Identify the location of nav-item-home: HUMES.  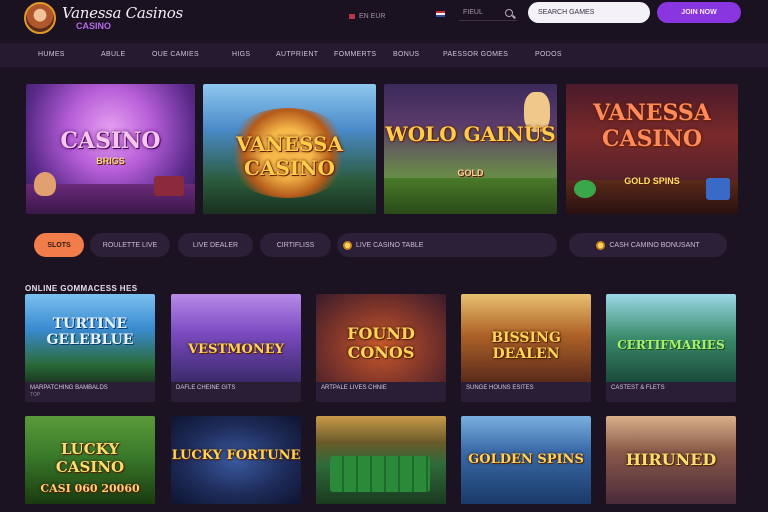
(51, 54).